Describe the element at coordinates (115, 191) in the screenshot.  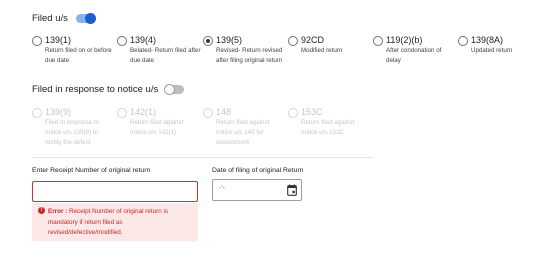
I see `receipt-number-input` at that location.